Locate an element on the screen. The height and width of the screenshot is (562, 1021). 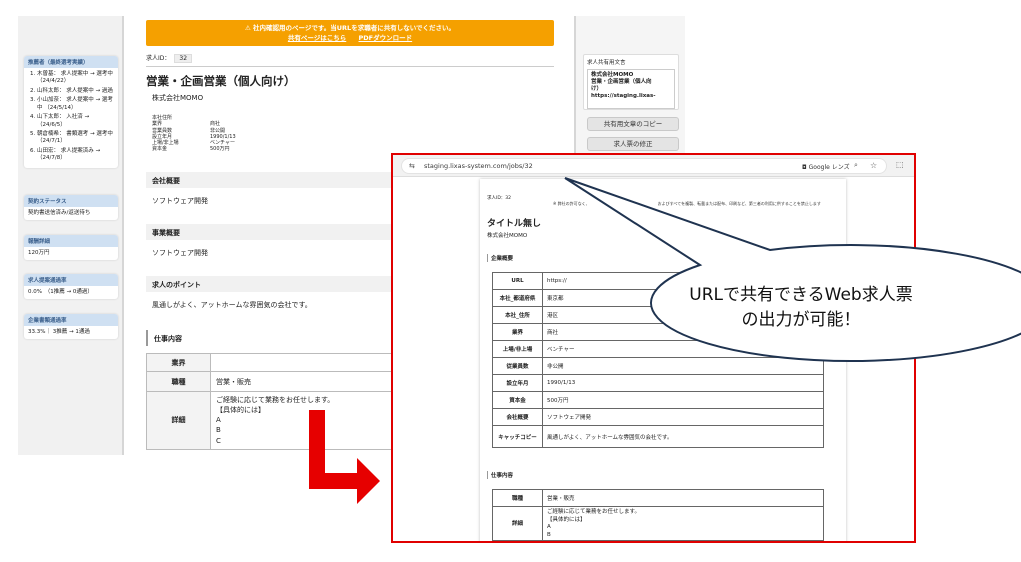
sidebar-card-contract: 契約ステータス 契約書送信済み/返送待ち is located at coordinates (71, 208).